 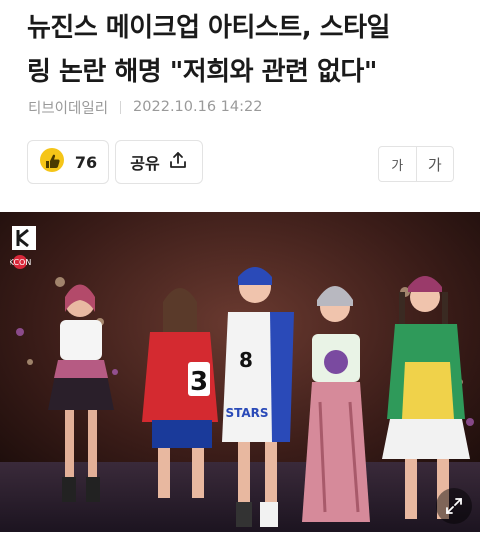 I want to click on expand-arrows-icon, so click(x=454, y=506).